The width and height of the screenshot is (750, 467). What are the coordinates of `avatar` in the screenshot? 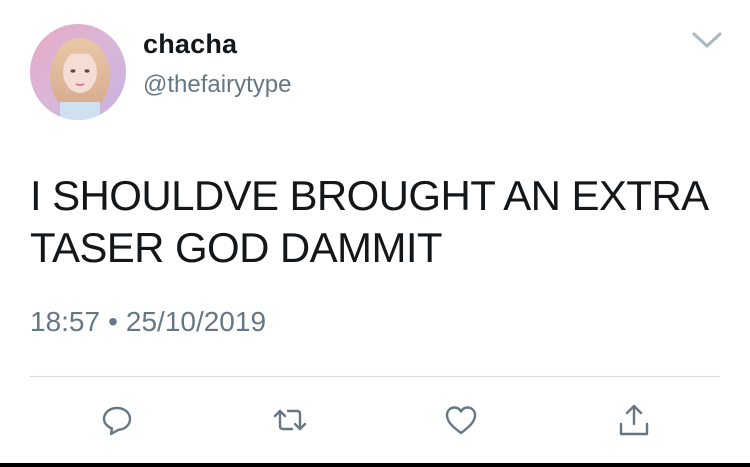 It's located at (78, 72).